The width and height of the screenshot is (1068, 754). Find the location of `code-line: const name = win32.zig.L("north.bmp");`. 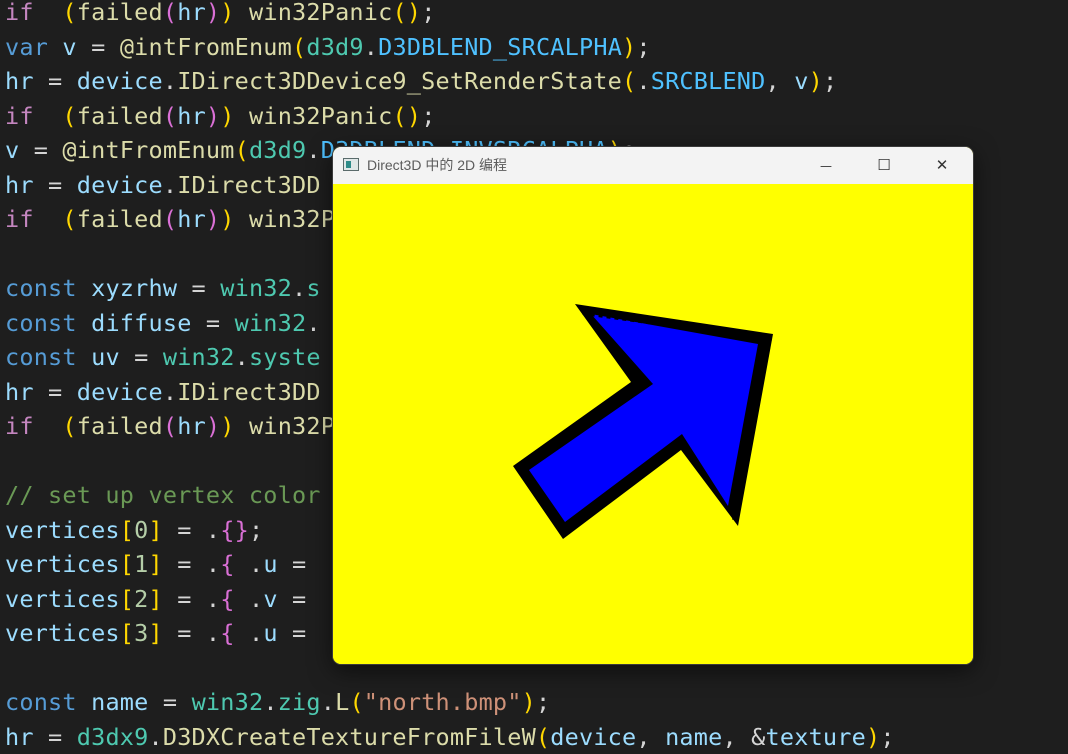

code-line: const name = win32.zig.L("north.bmp"); is located at coordinates (277, 702).